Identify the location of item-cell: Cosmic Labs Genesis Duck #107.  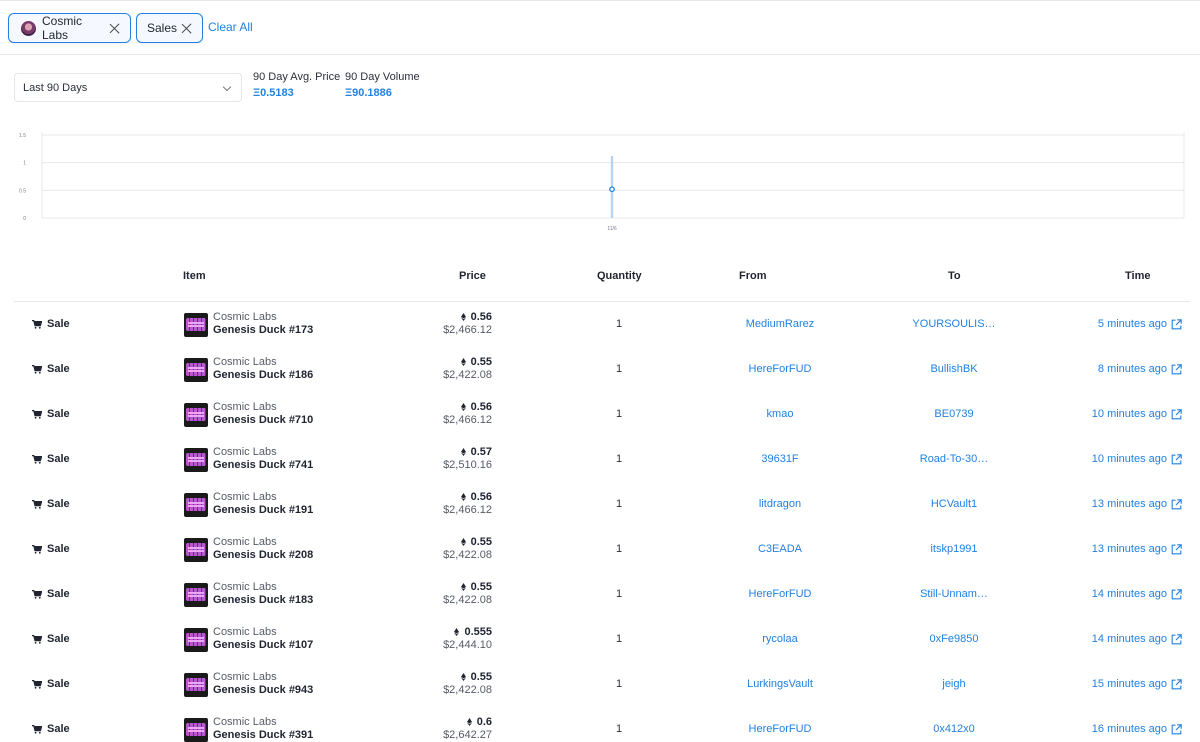
(263, 639).